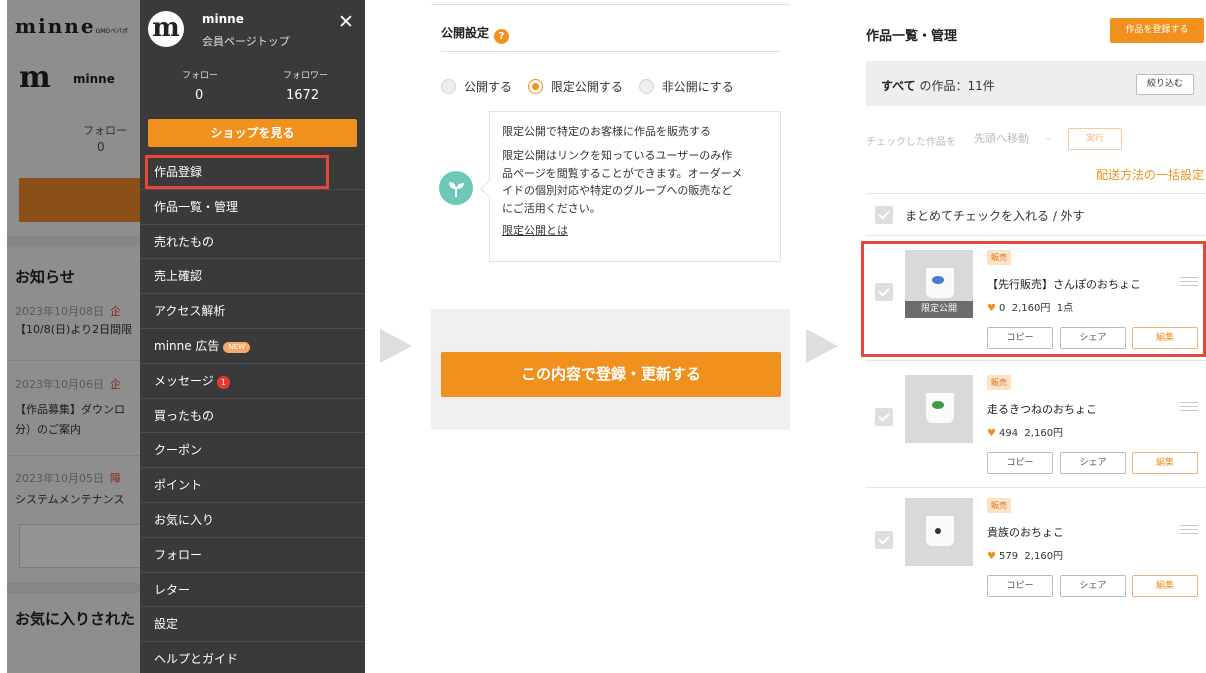  What do you see at coordinates (1048, 138) in the screenshot?
I see `chevron-down-icon: ⌄` at bounding box center [1048, 138].